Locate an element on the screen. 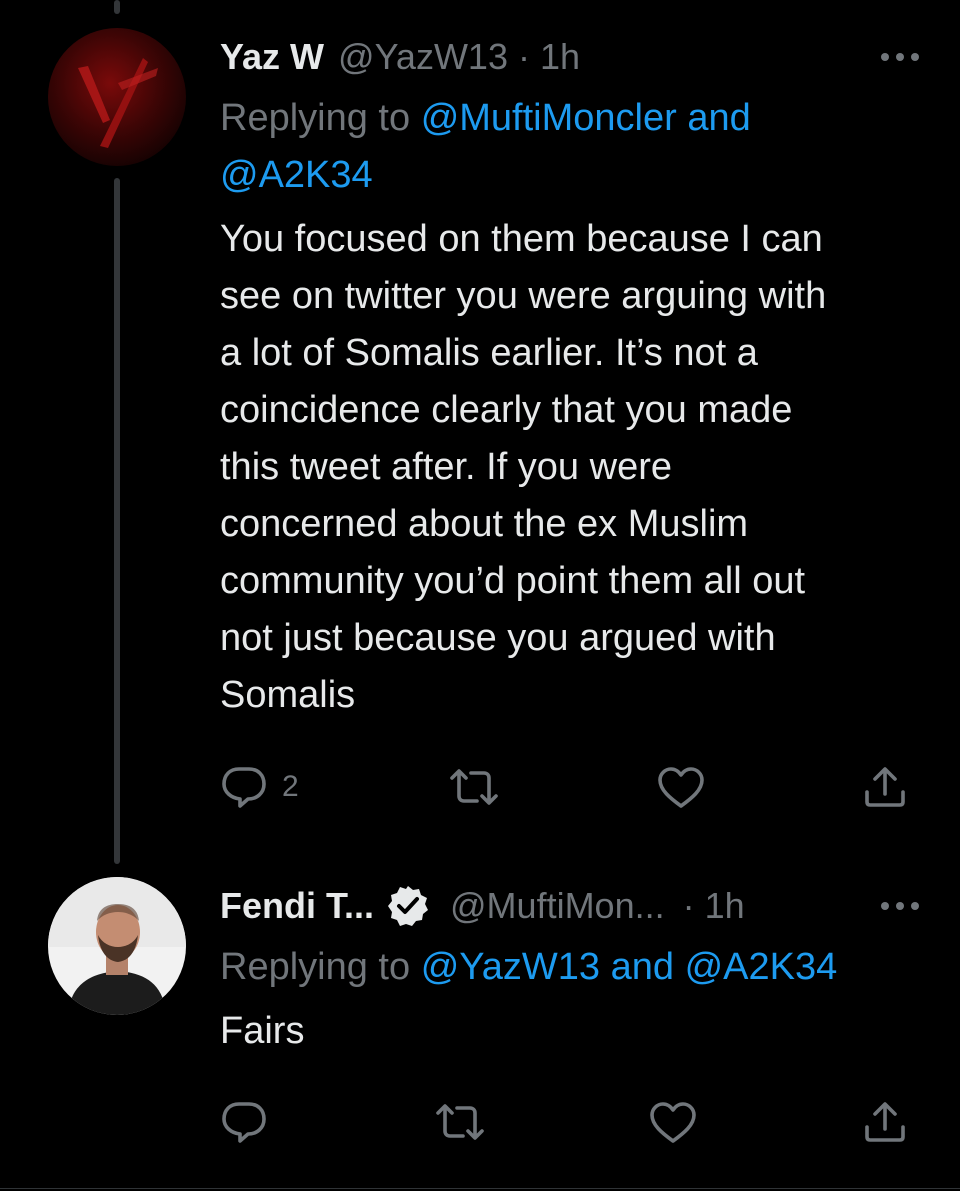 The image size is (960, 1191). tweet-header: Yaz W @YazW13 · 1h is located at coordinates (570, 57).